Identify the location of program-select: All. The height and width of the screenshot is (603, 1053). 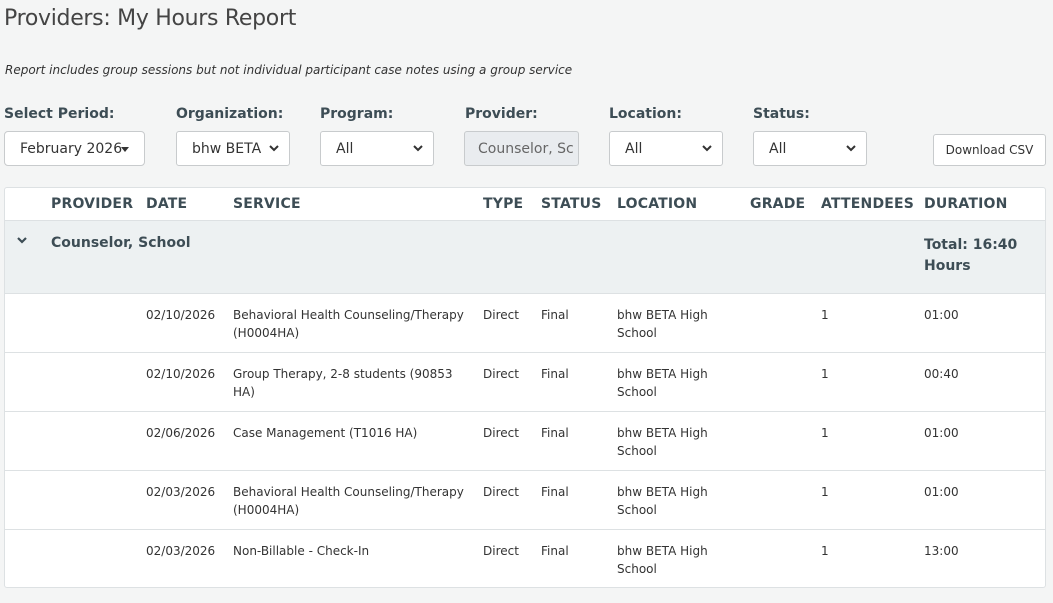
(377, 148).